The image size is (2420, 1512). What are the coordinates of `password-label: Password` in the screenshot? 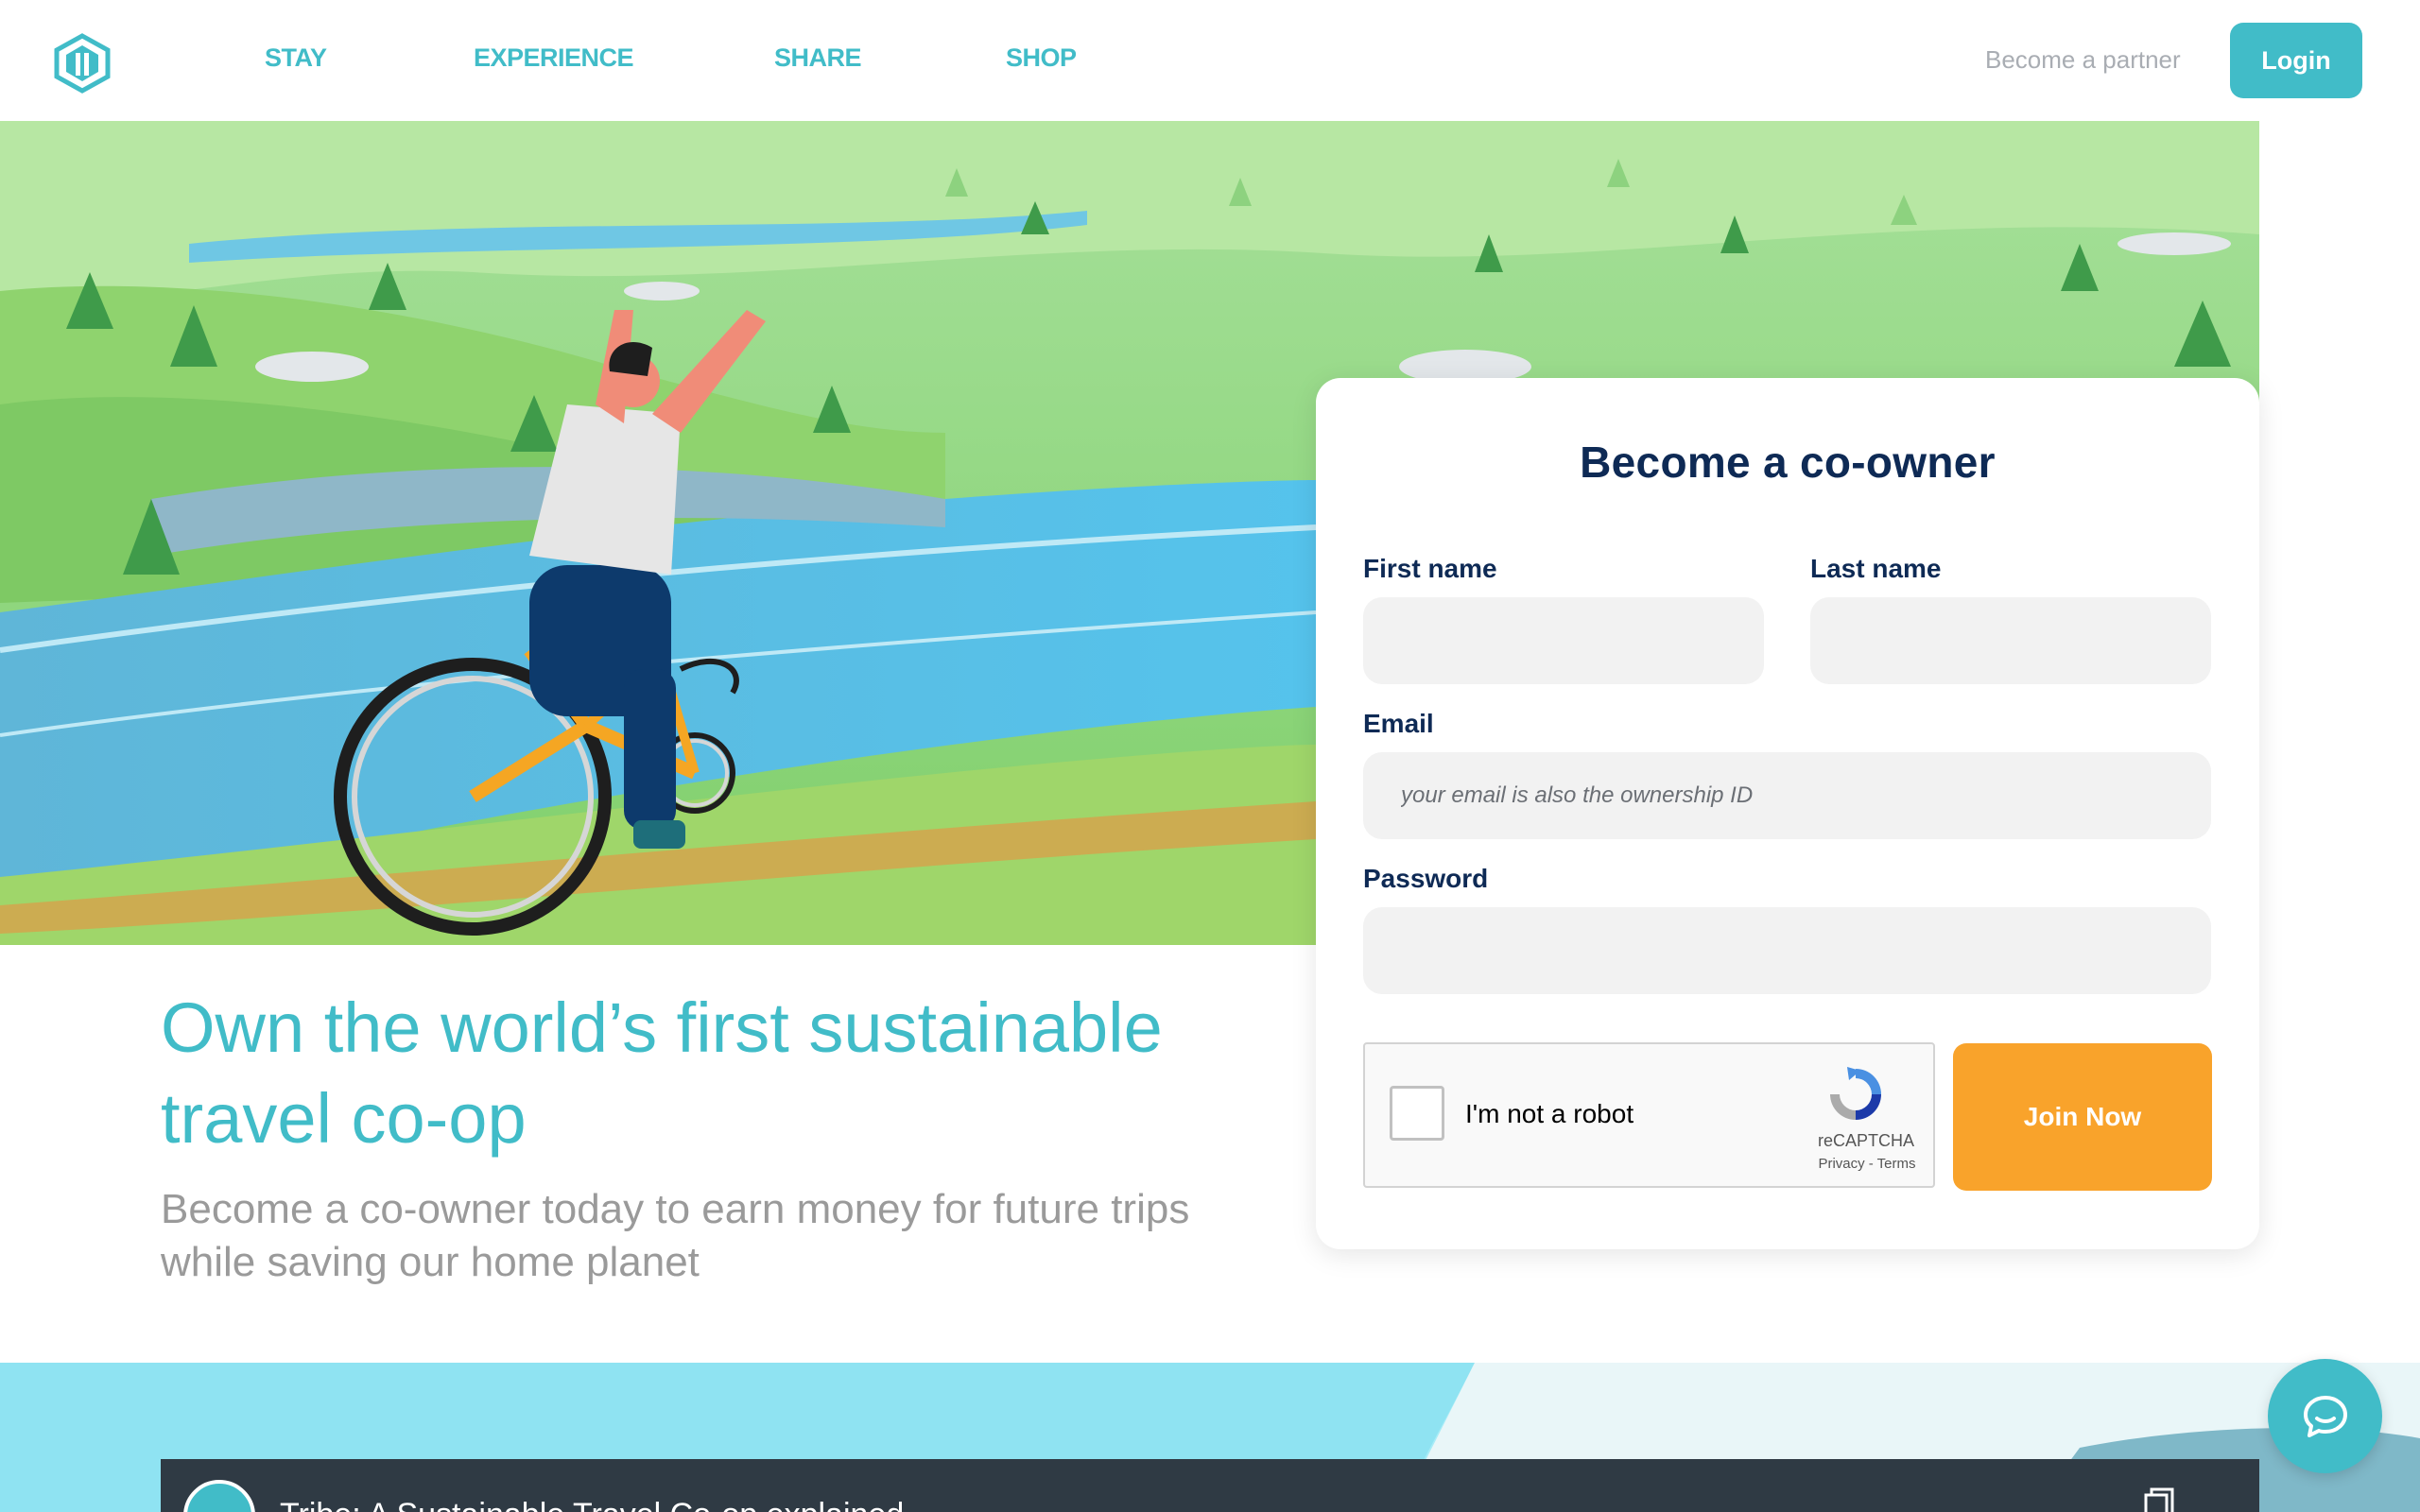 It's located at (1426, 878).